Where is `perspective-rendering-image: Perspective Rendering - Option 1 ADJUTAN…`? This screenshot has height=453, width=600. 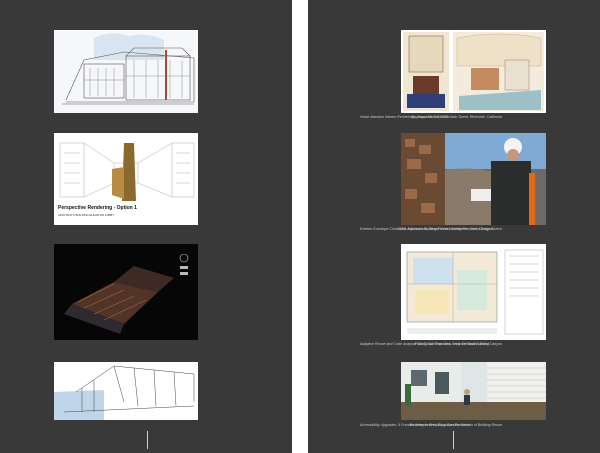
perspective-rendering-image: Perspective Rendering - Option 1 ADJUTAN… is located at coordinates (126, 179).